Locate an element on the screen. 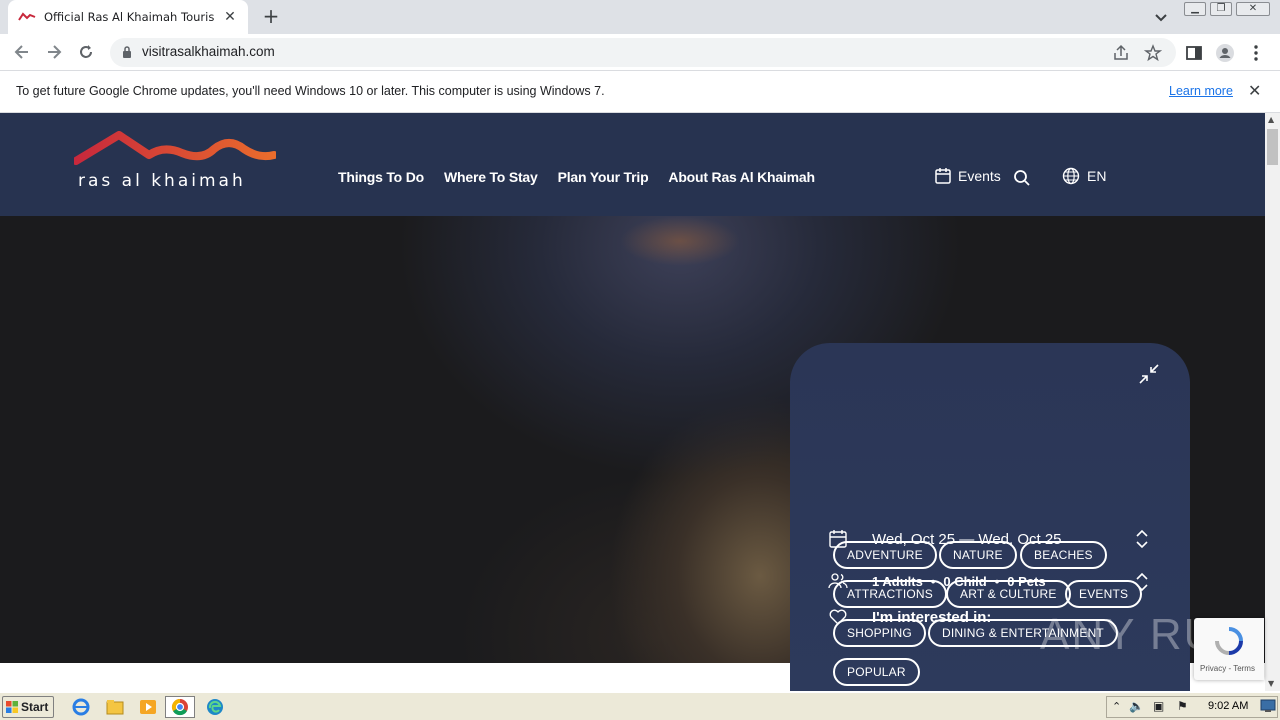 This screenshot has width=1280, height=720. recaptcha-links: Privacy - Terms is located at coordinates (1227, 668).